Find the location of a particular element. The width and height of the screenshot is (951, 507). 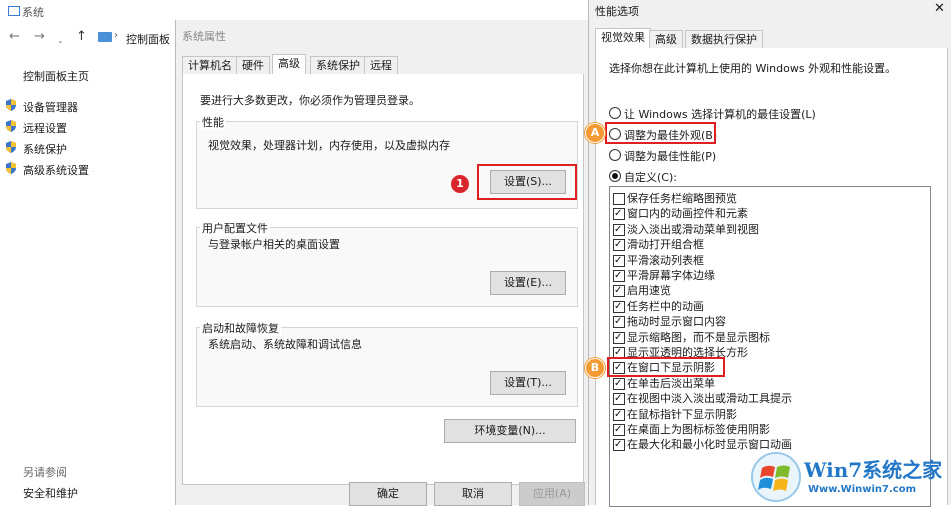

windows-logo-icon is located at coordinates (776, 477).